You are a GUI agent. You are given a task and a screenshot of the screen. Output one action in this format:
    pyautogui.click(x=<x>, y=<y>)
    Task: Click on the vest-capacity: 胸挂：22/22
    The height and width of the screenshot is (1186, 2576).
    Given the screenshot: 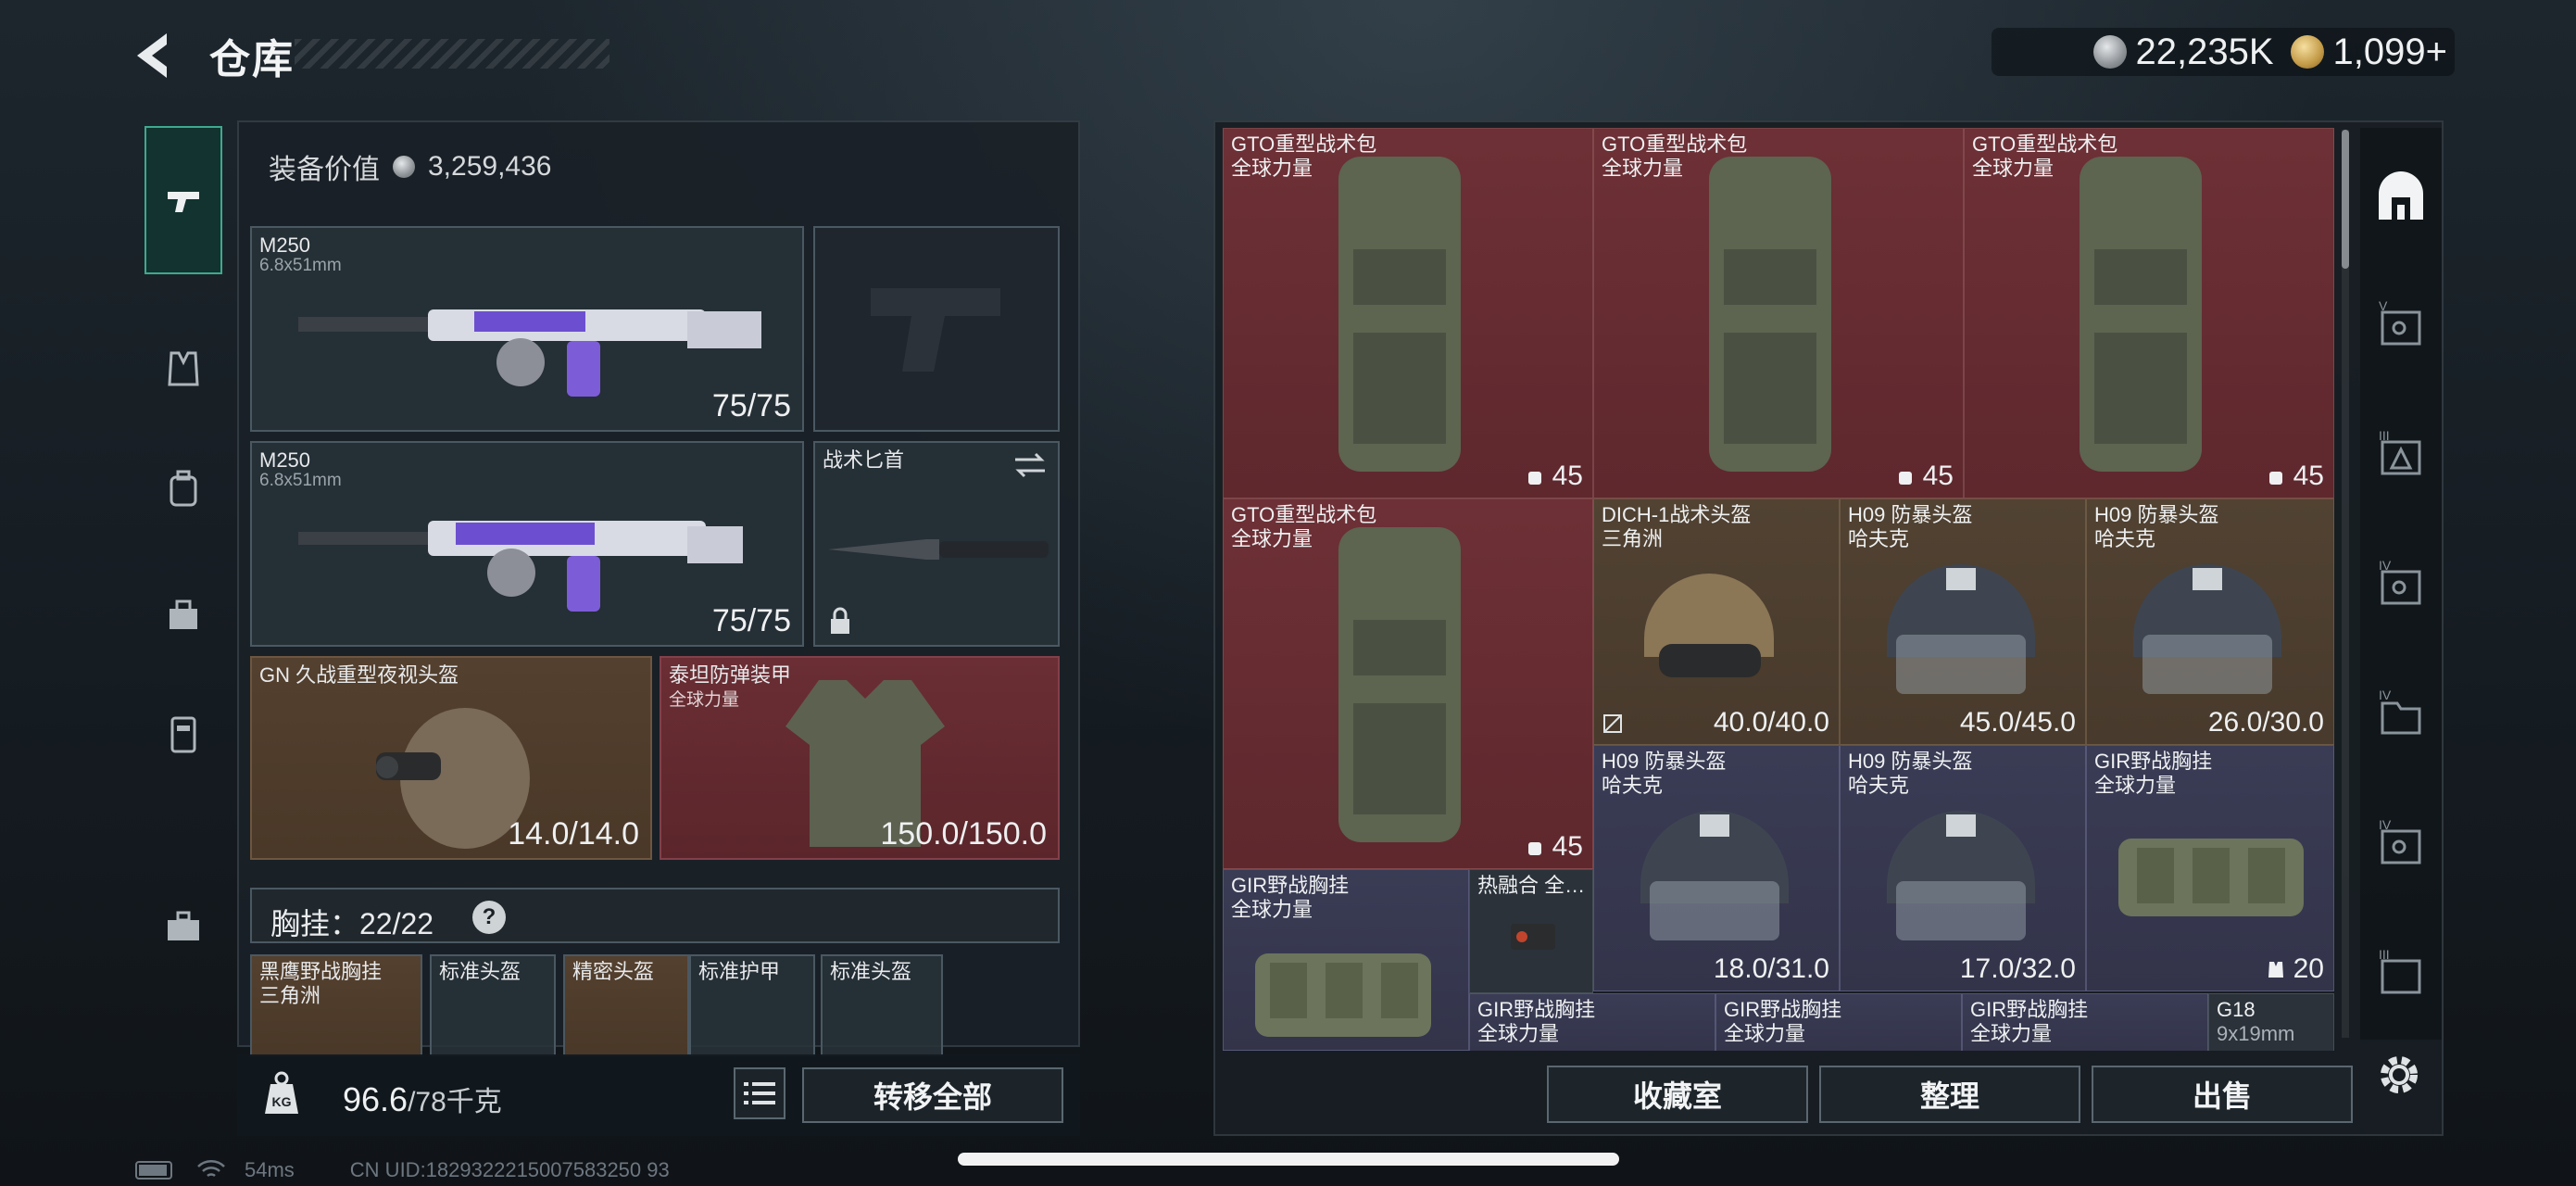 What is the action you would take?
    pyautogui.click(x=352, y=923)
    